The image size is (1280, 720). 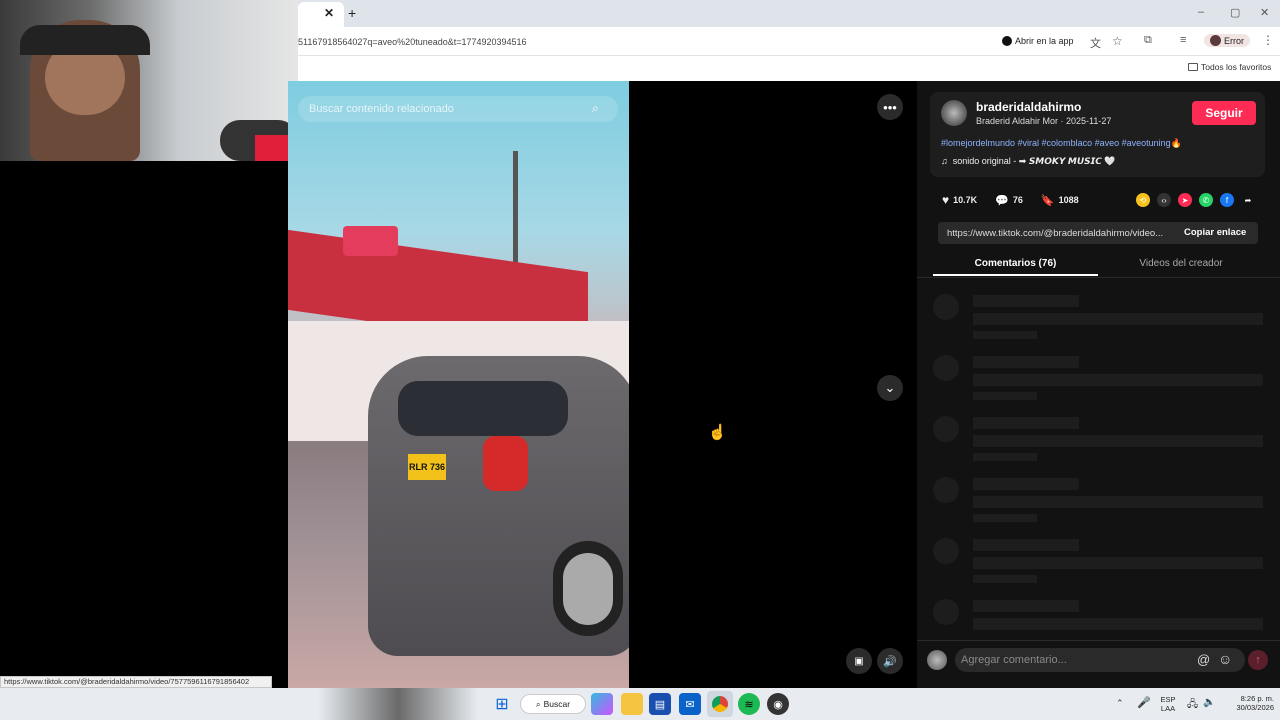 I want to click on taskbar-search: ⌕ Buscar, so click(x=553, y=704).